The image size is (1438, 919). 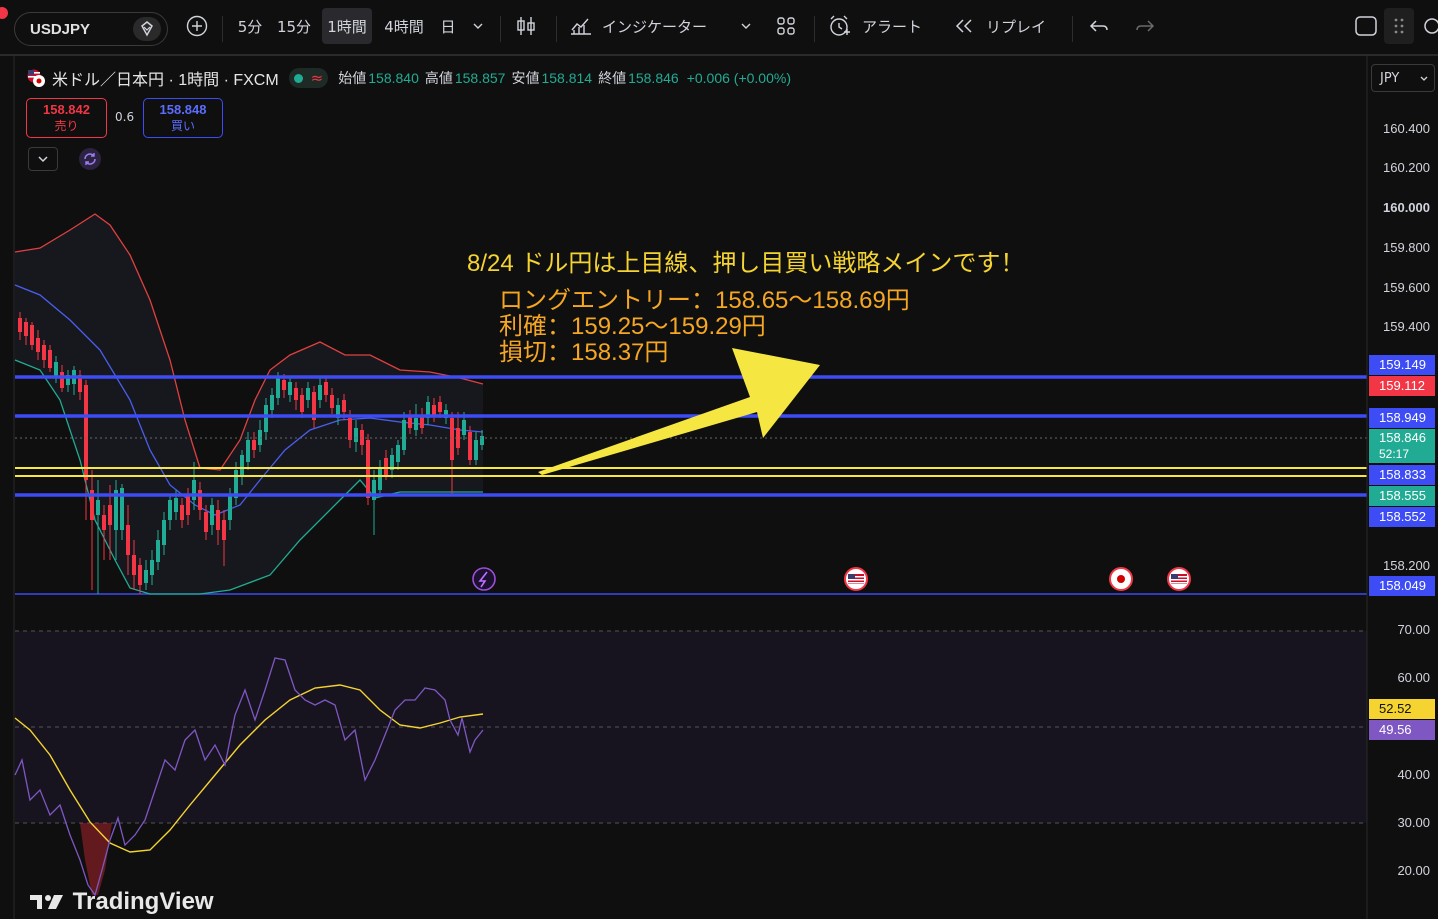 What do you see at coordinates (1402, 418) in the screenshot?
I see `price-tag: 158.949` at bounding box center [1402, 418].